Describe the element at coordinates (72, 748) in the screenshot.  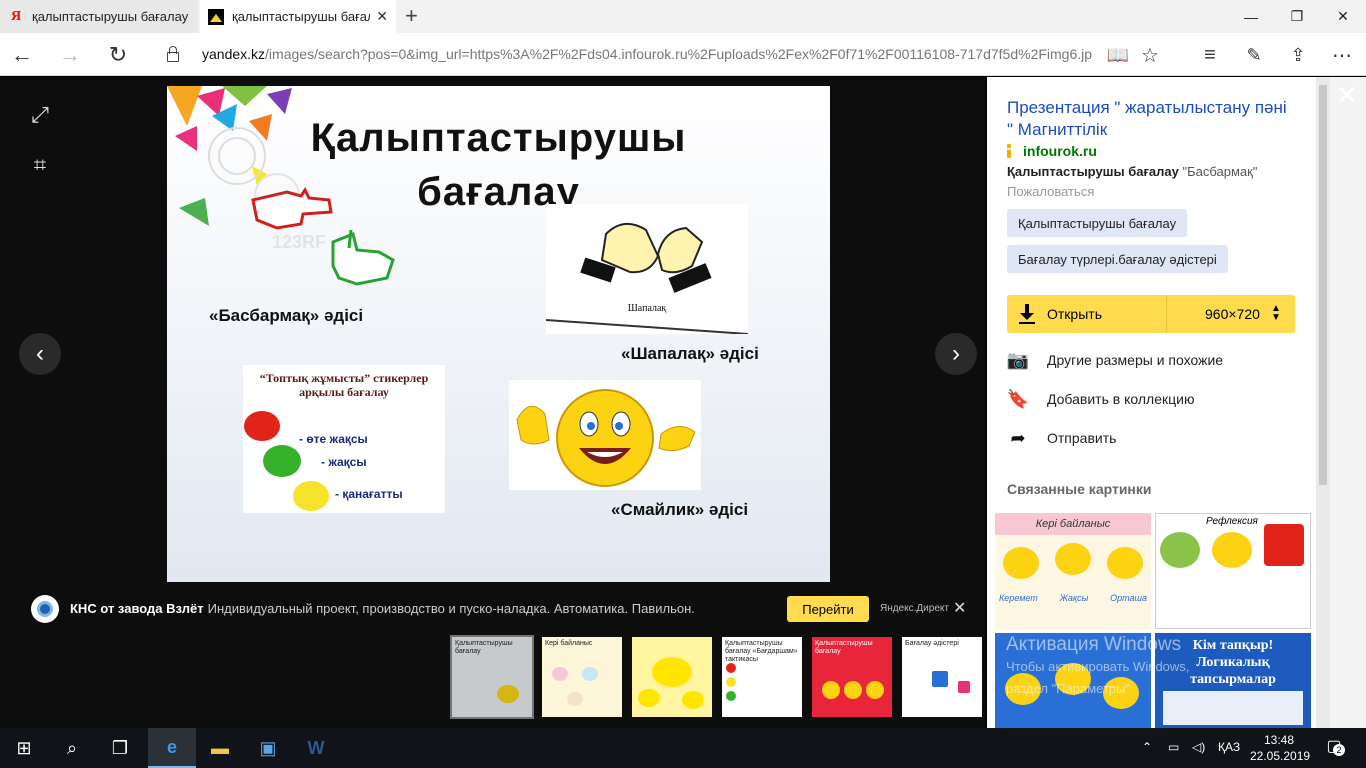
I see `search-icon: ⌕` at that location.